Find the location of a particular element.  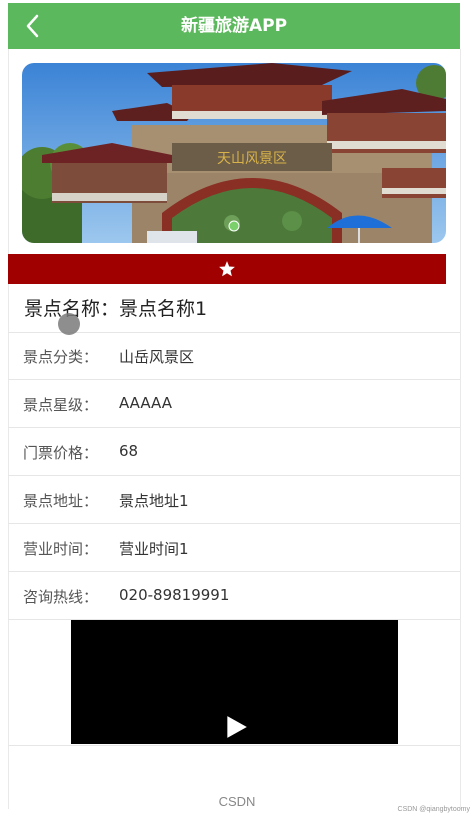

watermark-right: CSDN @qiangbytoomy is located at coordinates (433, 809).